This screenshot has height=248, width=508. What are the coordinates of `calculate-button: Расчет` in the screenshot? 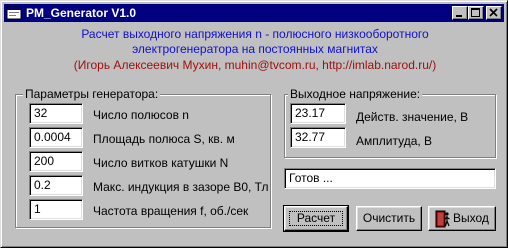 It's located at (316, 218).